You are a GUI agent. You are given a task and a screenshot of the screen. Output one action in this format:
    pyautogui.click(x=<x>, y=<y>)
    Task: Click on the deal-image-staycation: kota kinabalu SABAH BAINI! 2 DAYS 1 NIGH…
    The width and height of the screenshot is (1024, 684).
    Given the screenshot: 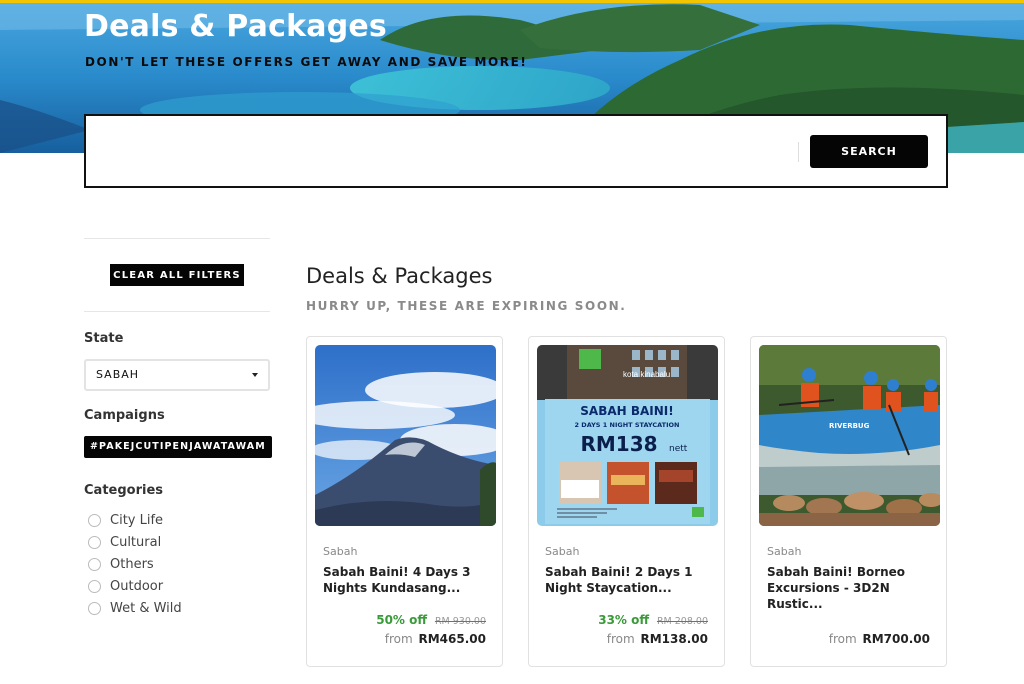 What is the action you would take?
    pyautogui.click(x=627, y=435)
    